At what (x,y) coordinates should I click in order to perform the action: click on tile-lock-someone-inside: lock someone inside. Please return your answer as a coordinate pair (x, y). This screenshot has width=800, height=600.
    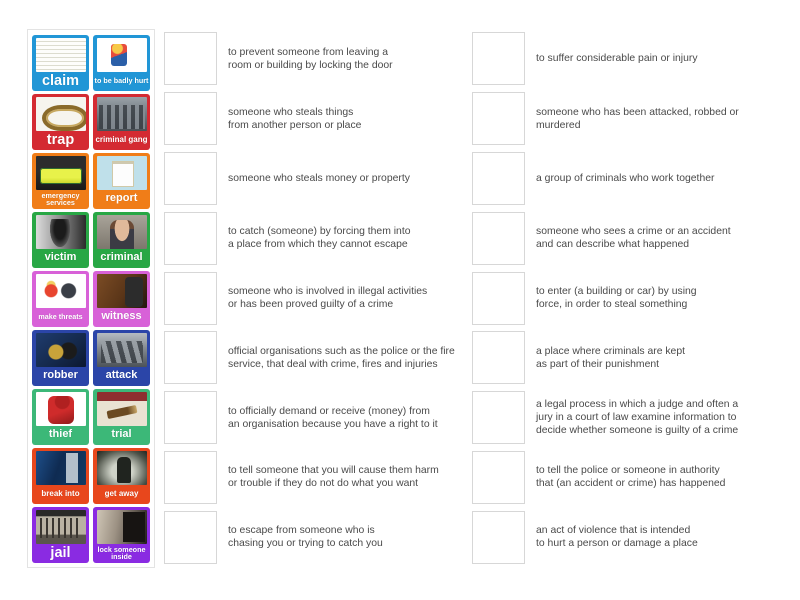
    Looking at the image, I should click on (121, 534).